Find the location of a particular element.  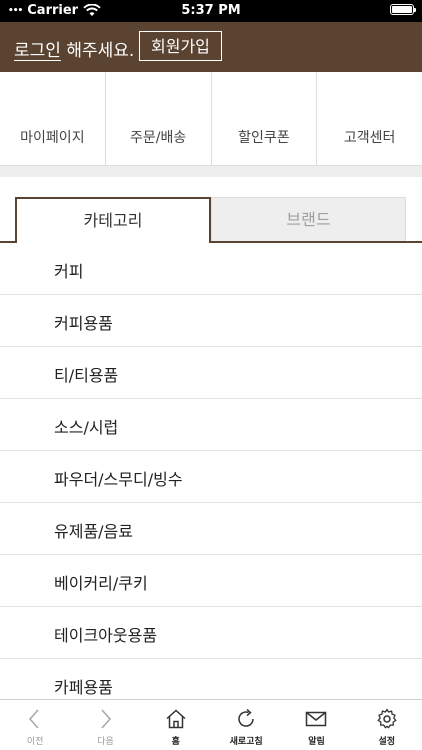

category-label: 티/티용품 is located at coordinates (86, 375).